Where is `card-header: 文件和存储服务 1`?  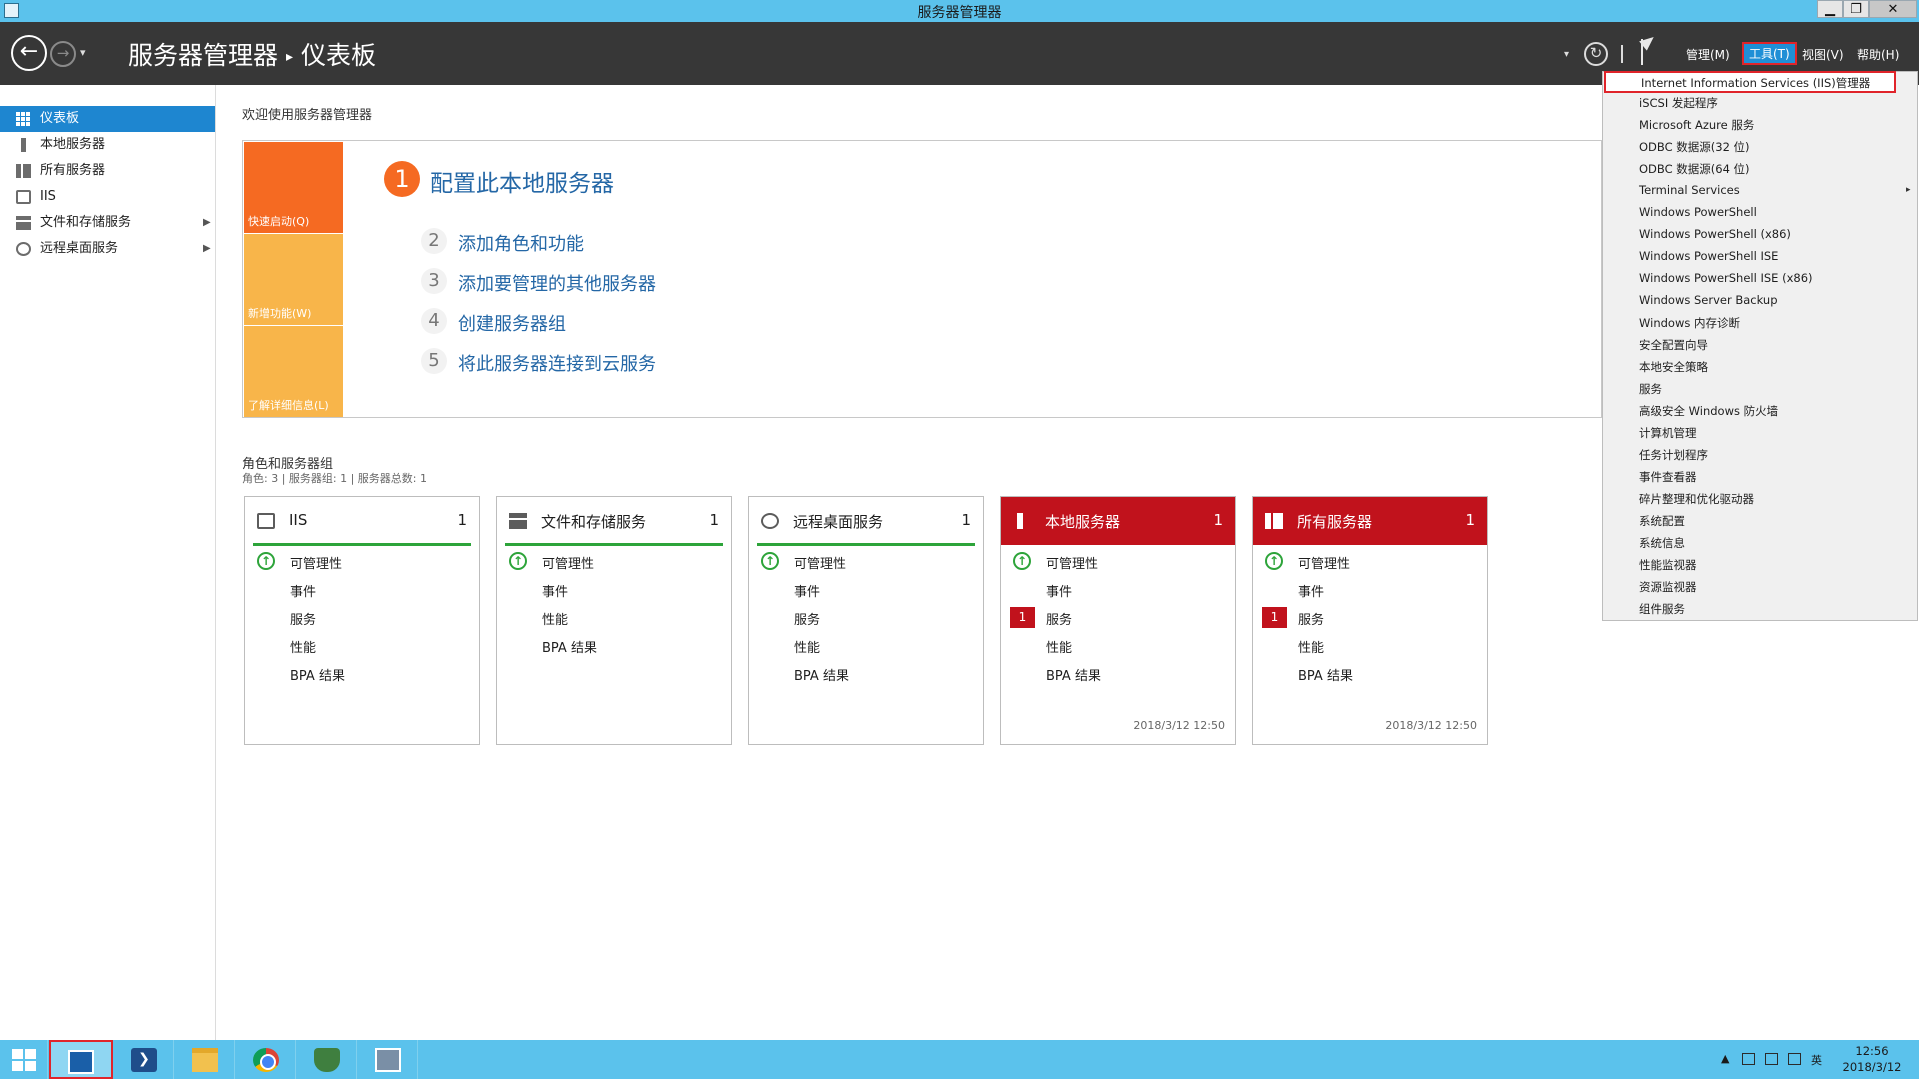
card-header: 文件和存储服务 1 is located at coordinates (614, 521).